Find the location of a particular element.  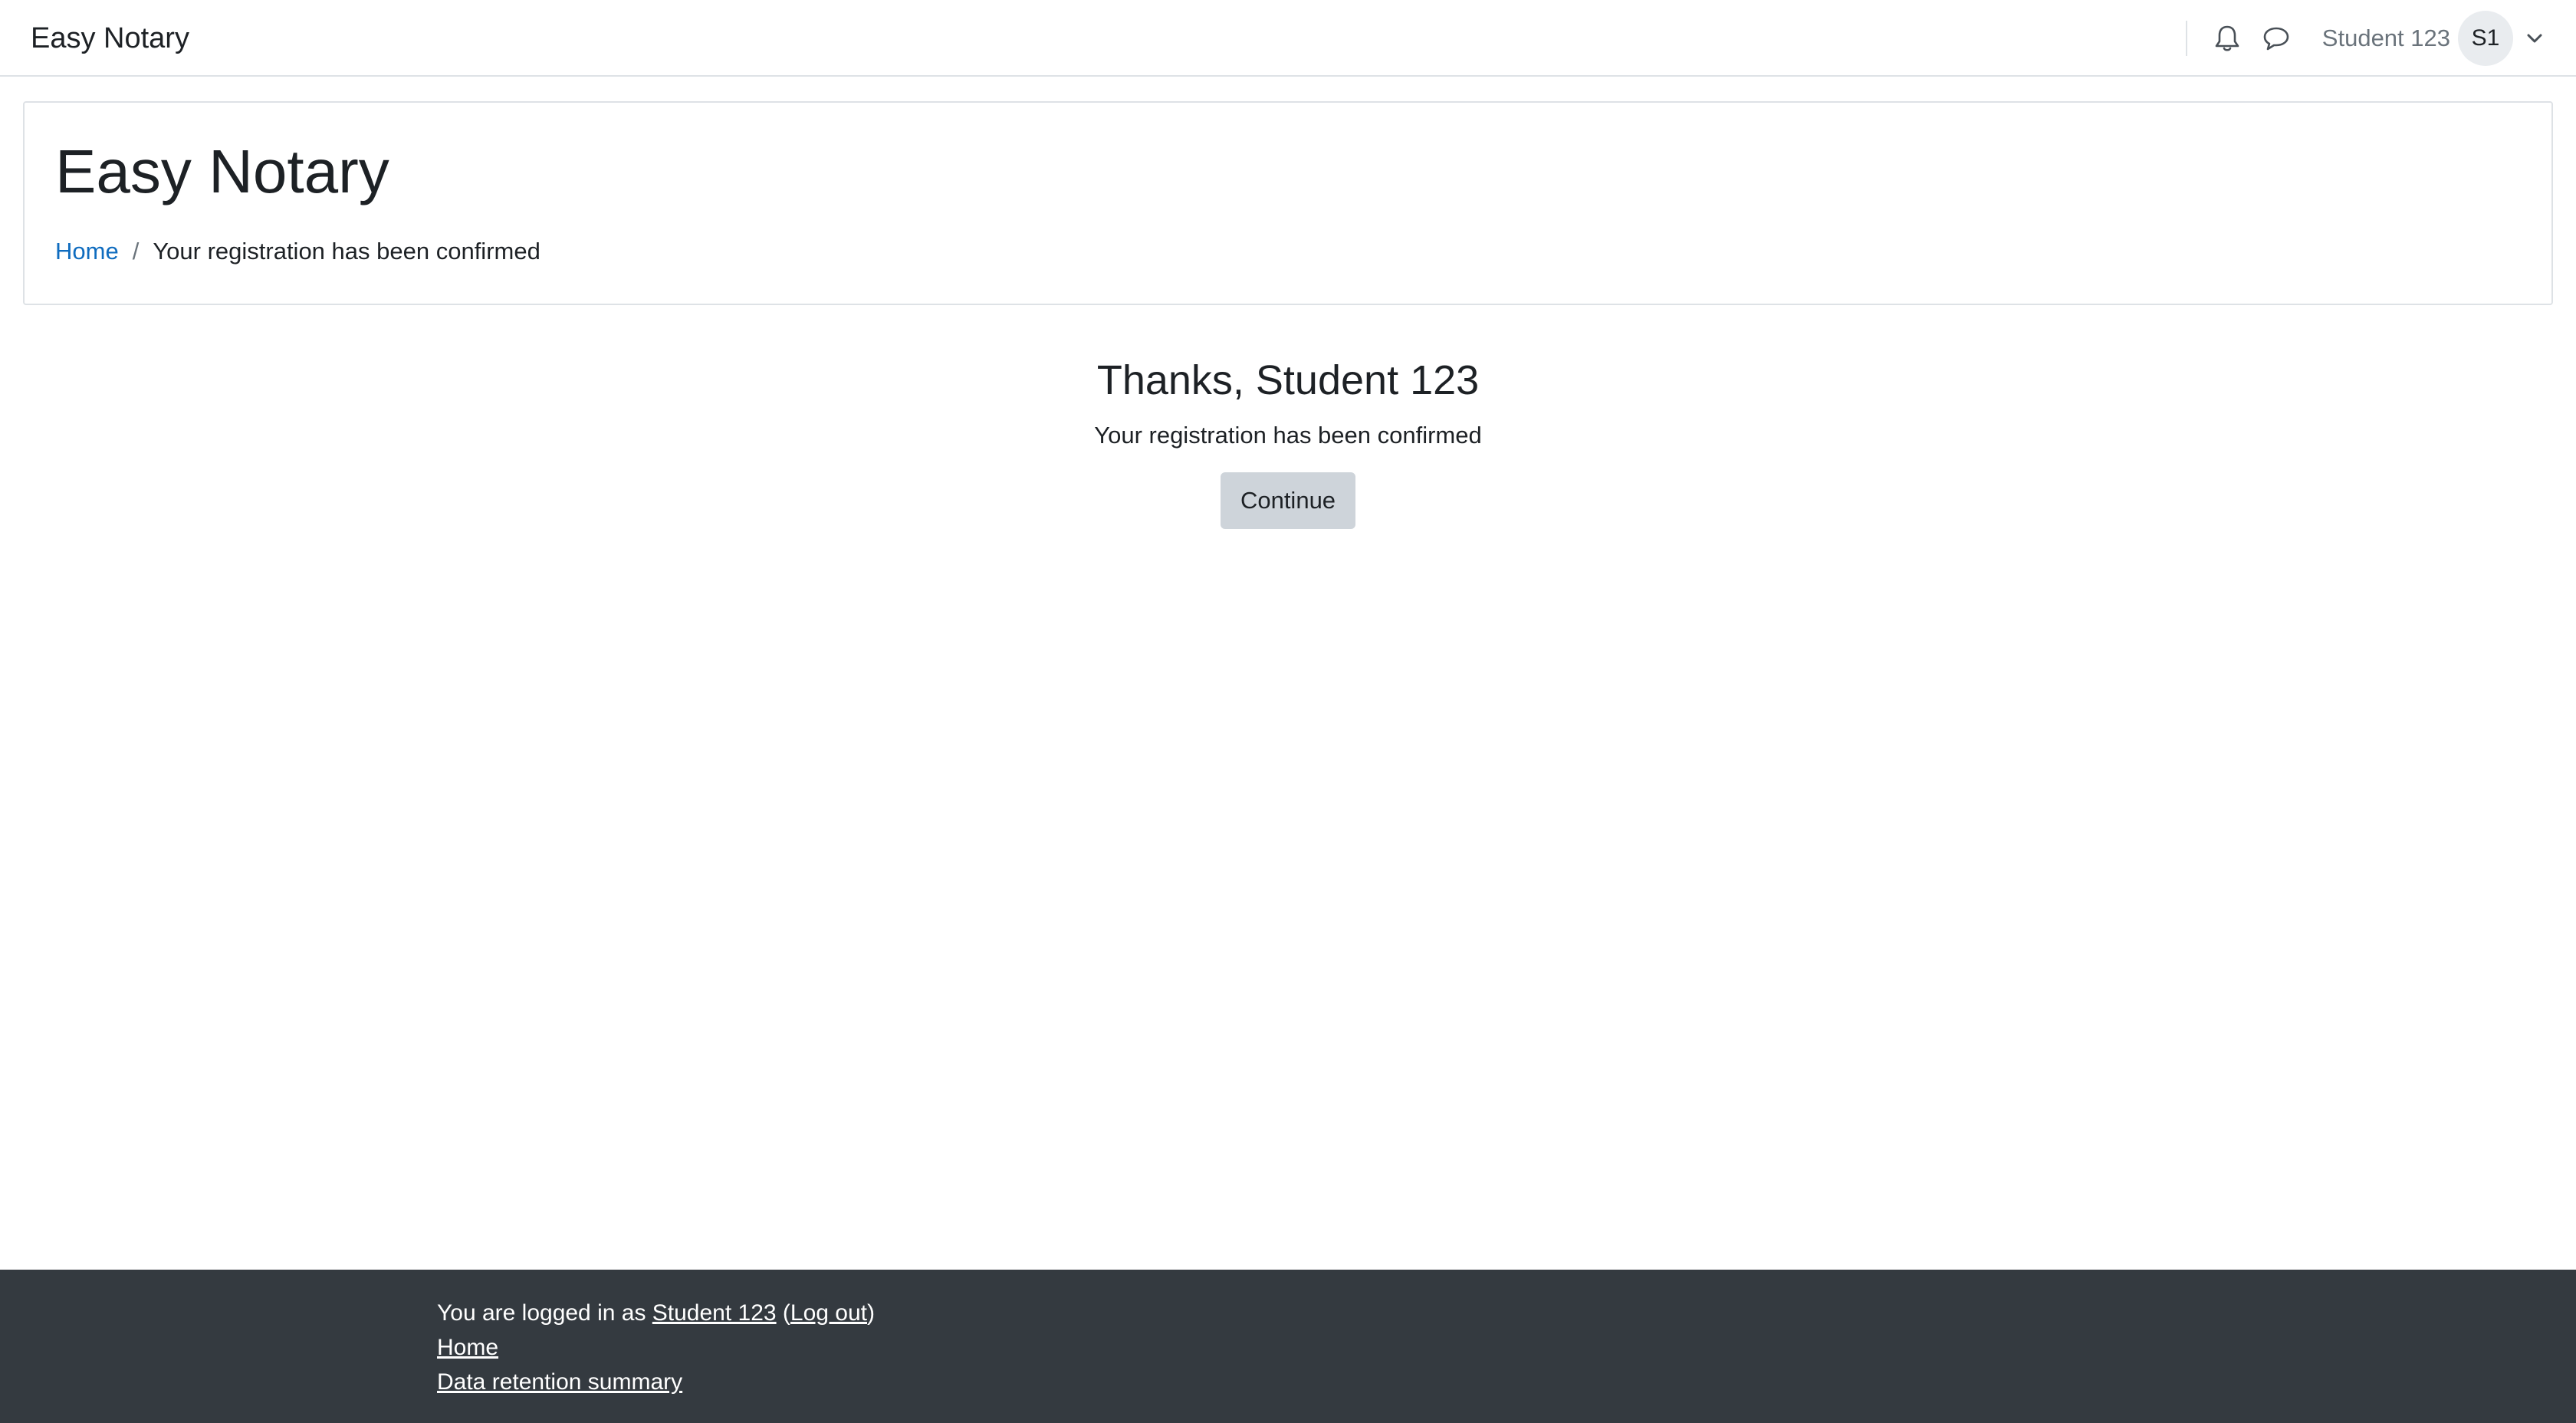

continue-button: Continue is located at coordinates (1288, 500).